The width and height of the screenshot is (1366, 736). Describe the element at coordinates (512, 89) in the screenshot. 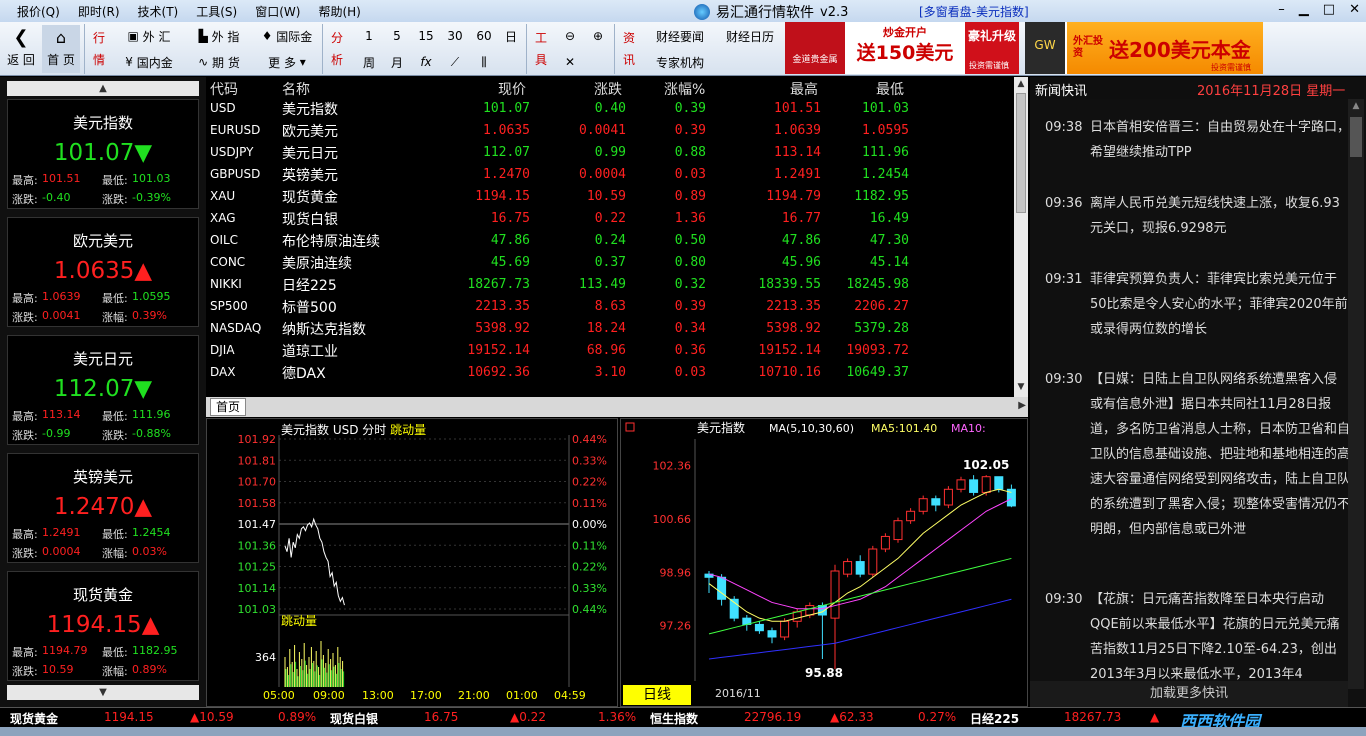

I see `header-price: 现价` at that location.